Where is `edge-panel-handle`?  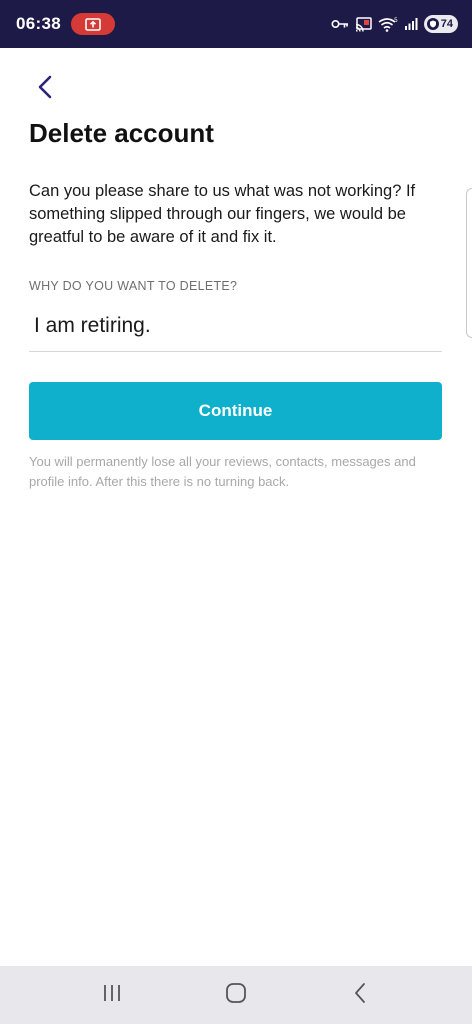
edge-panel-handle is located at coordinates (469, 263).